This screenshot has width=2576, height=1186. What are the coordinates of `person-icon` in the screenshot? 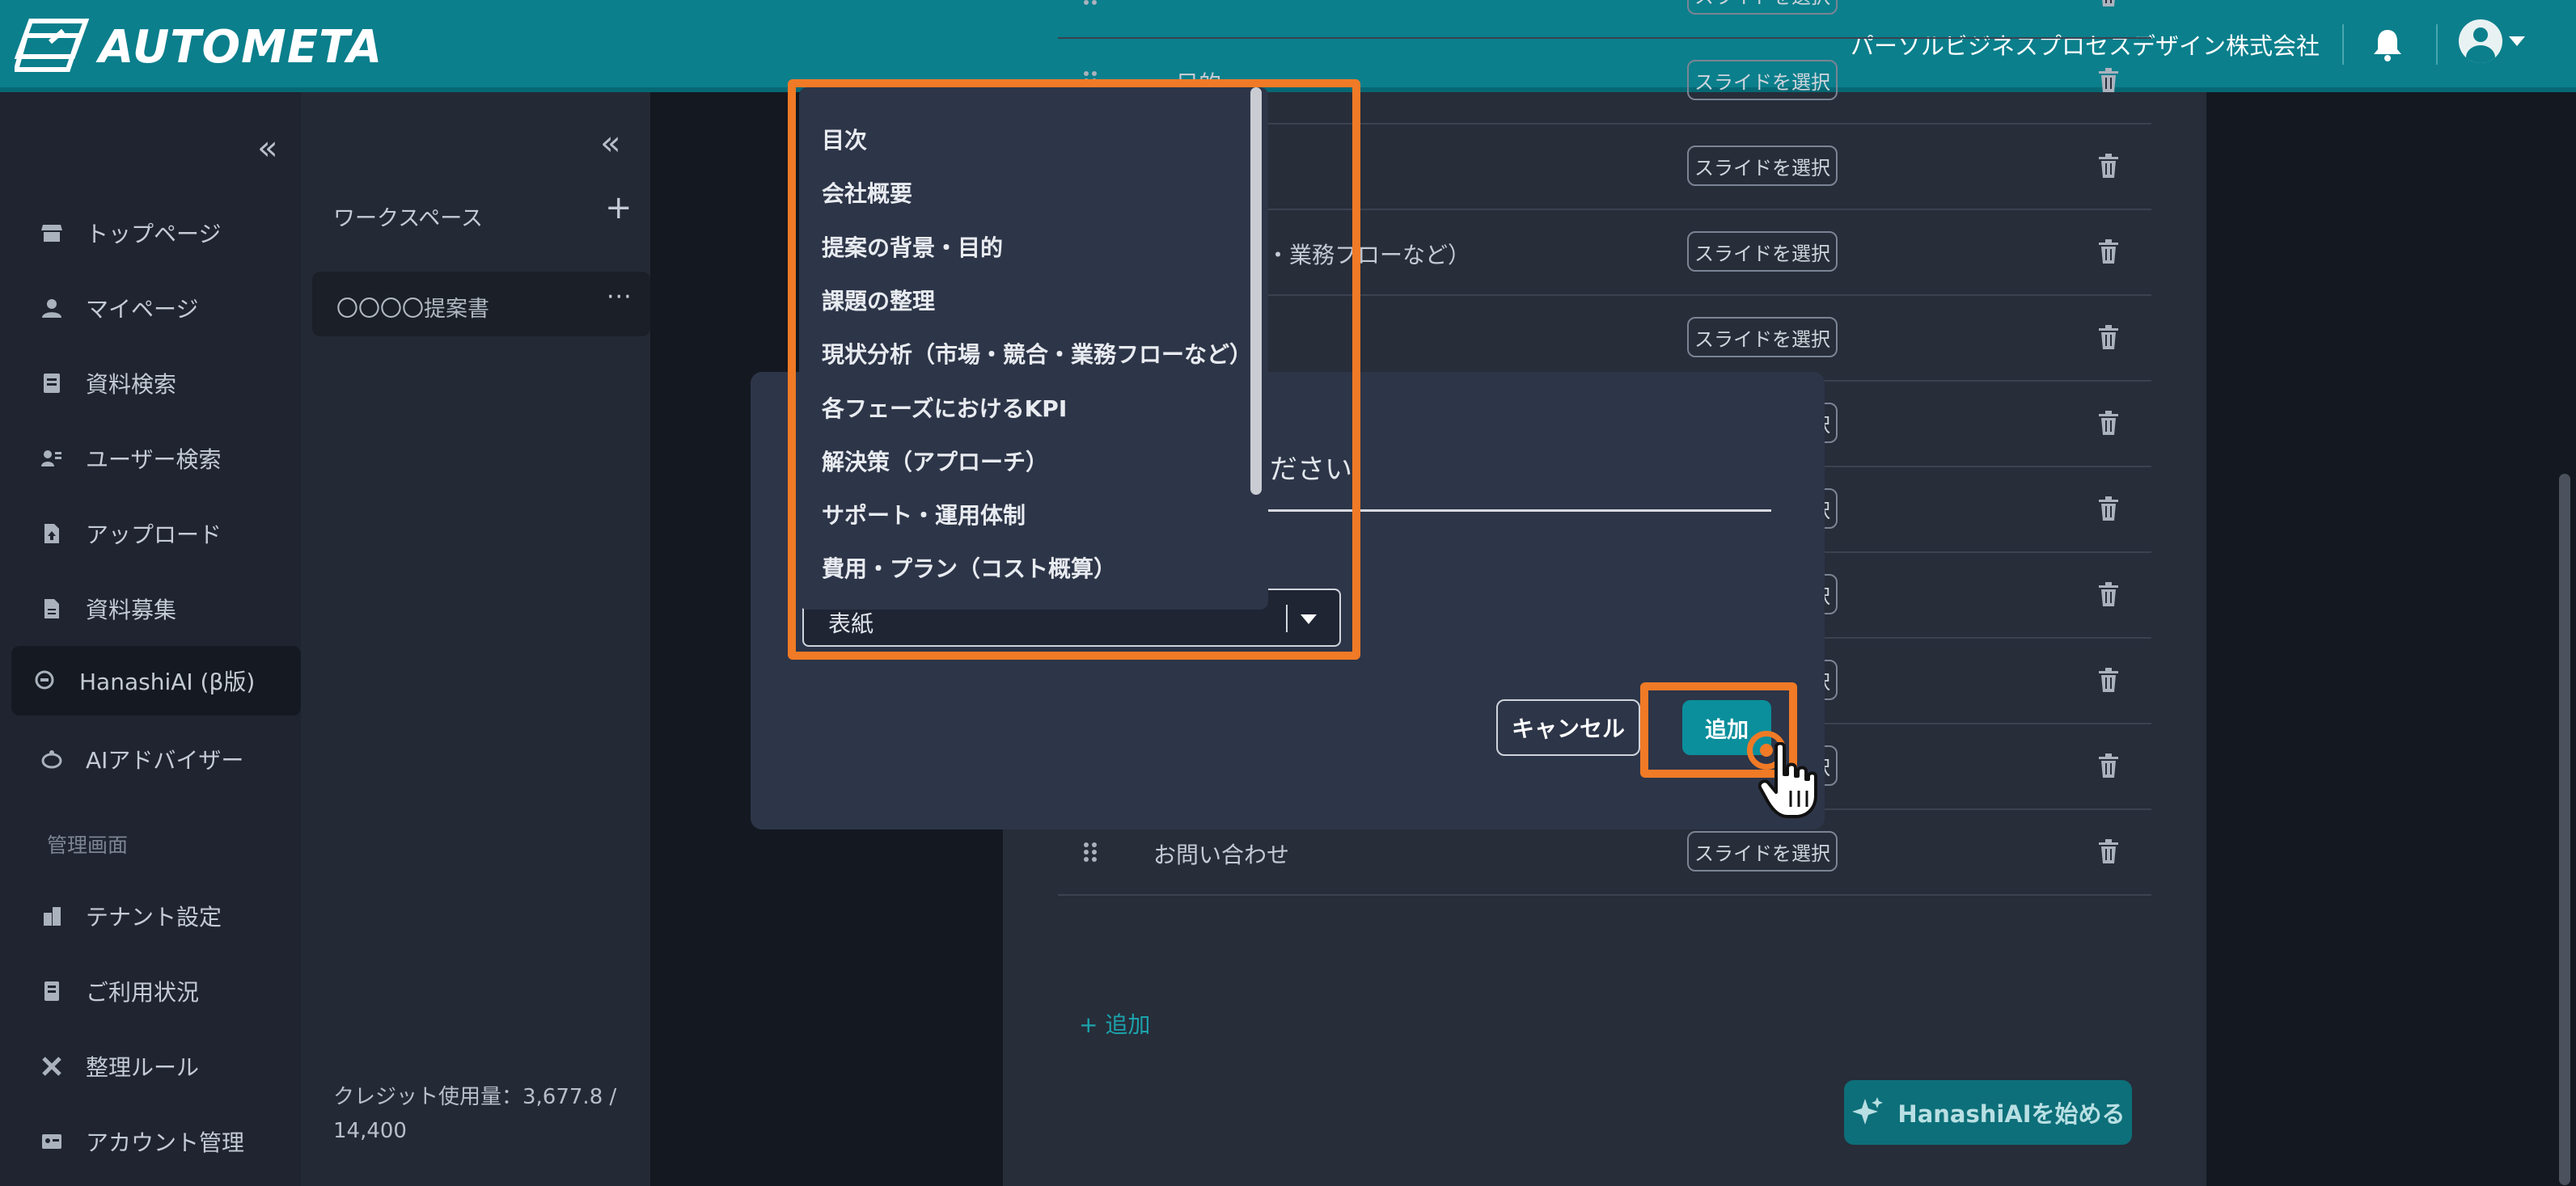 It's located at (52, 308).